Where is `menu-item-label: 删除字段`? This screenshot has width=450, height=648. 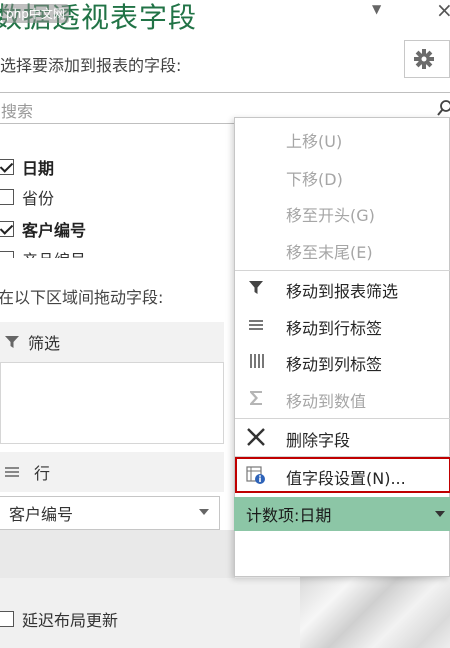
menu-item-label: 删除字段 is located at coordinates (318, 440).